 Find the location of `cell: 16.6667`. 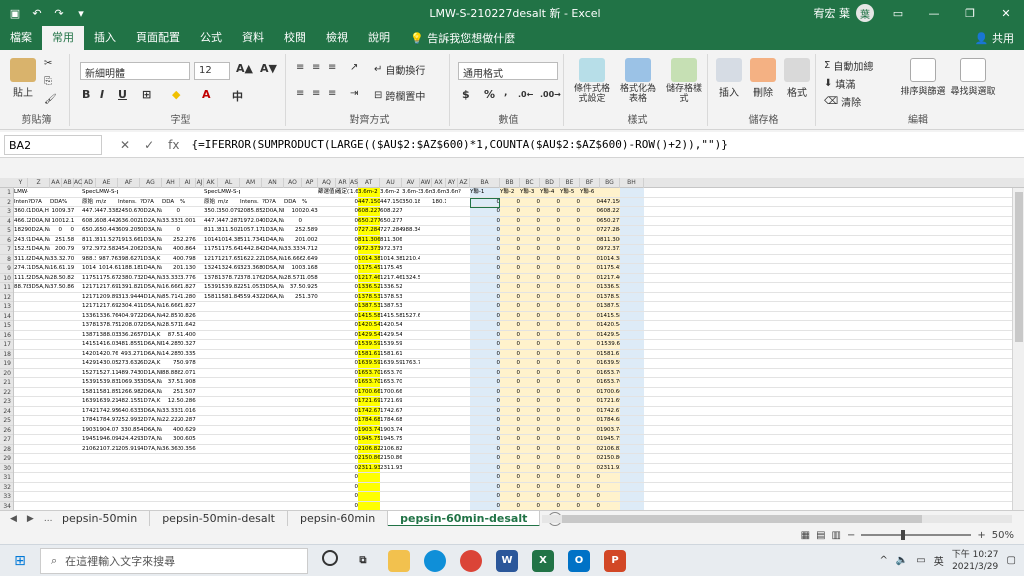

cell: 16.6667 is located at coordinates (171, 306).